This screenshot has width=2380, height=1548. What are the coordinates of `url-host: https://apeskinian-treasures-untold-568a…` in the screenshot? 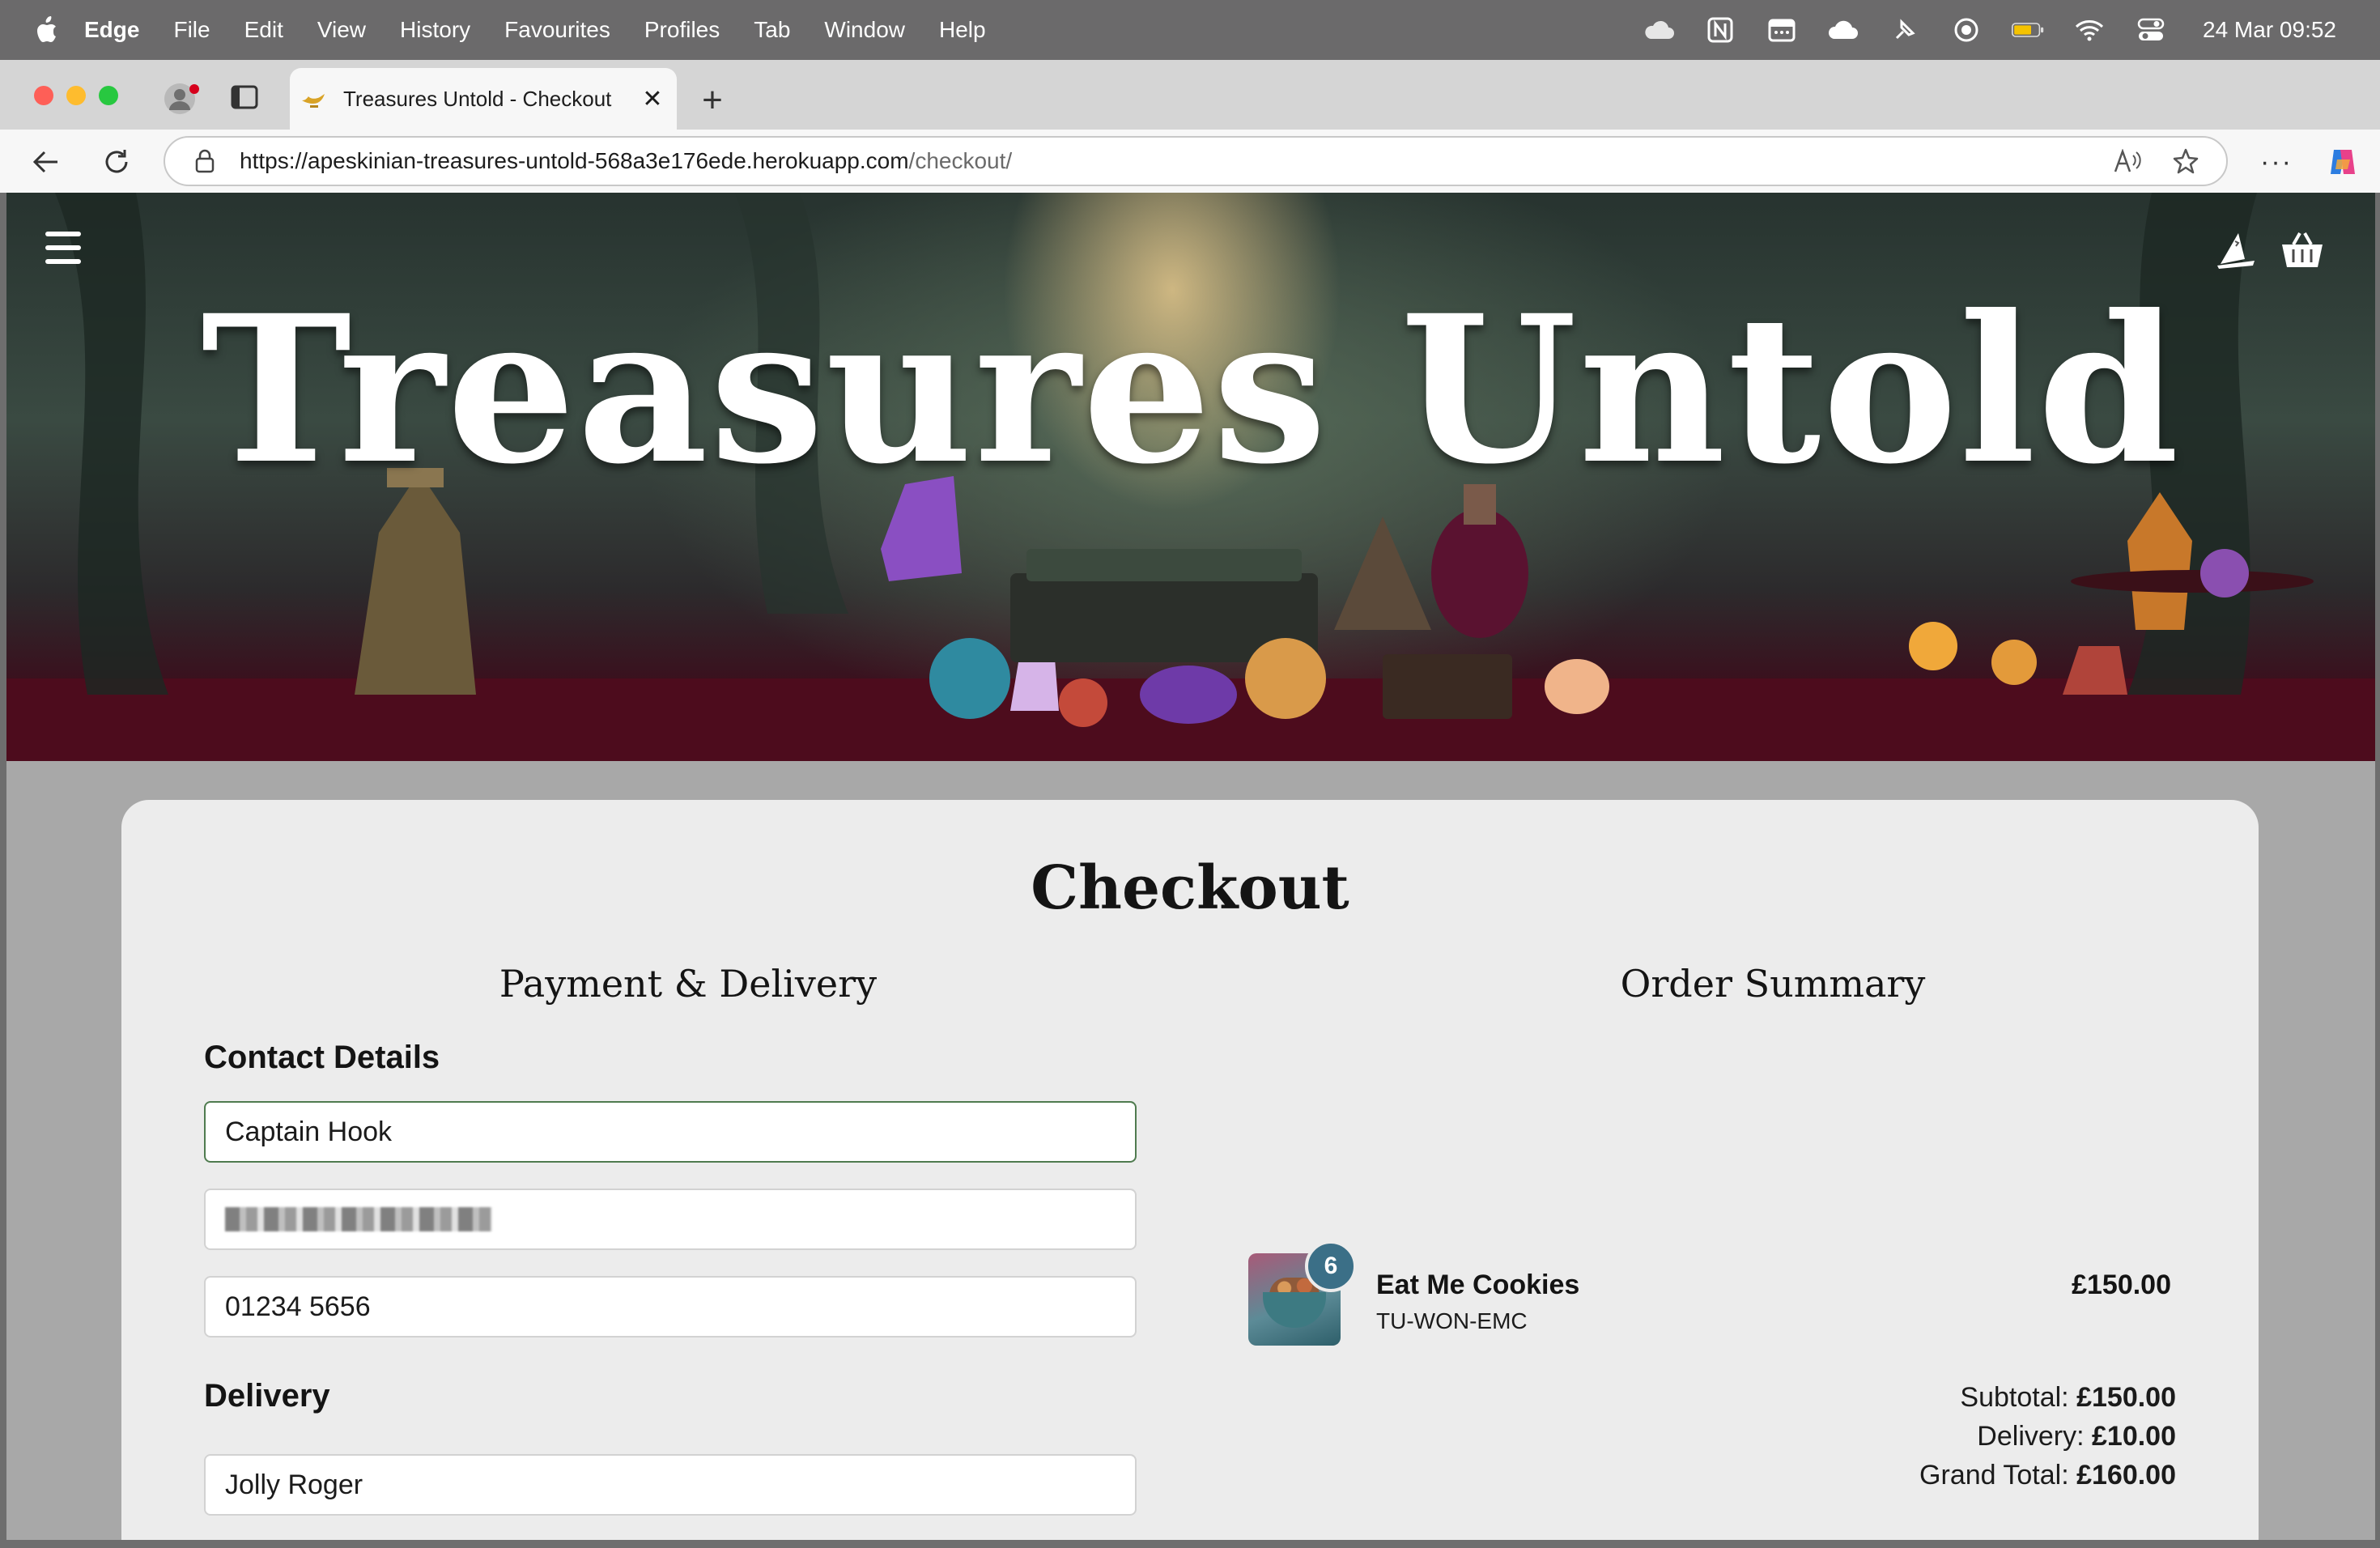 It's located at (575, 160).